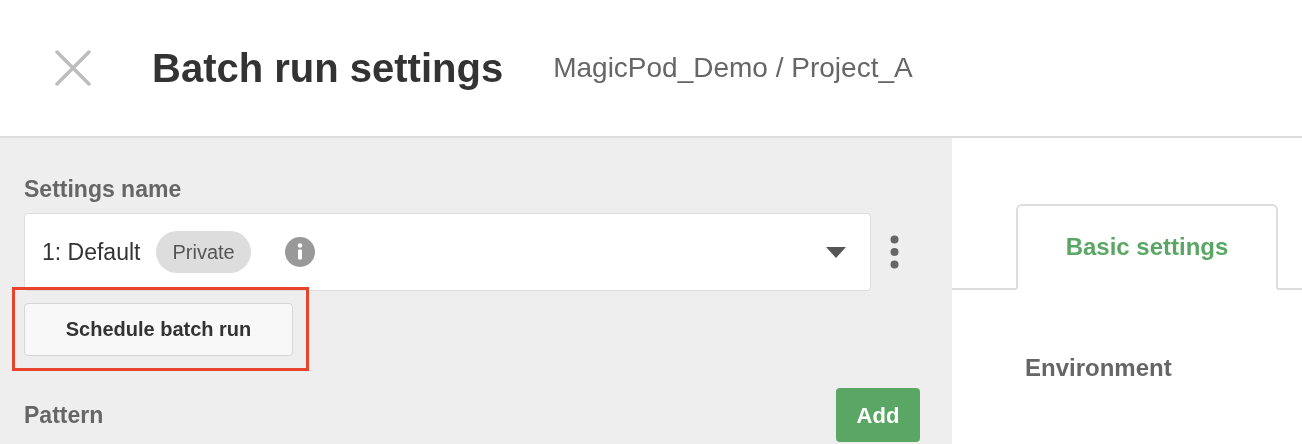  I want to click on settings-name-label: Settings name, so click(103, 189).